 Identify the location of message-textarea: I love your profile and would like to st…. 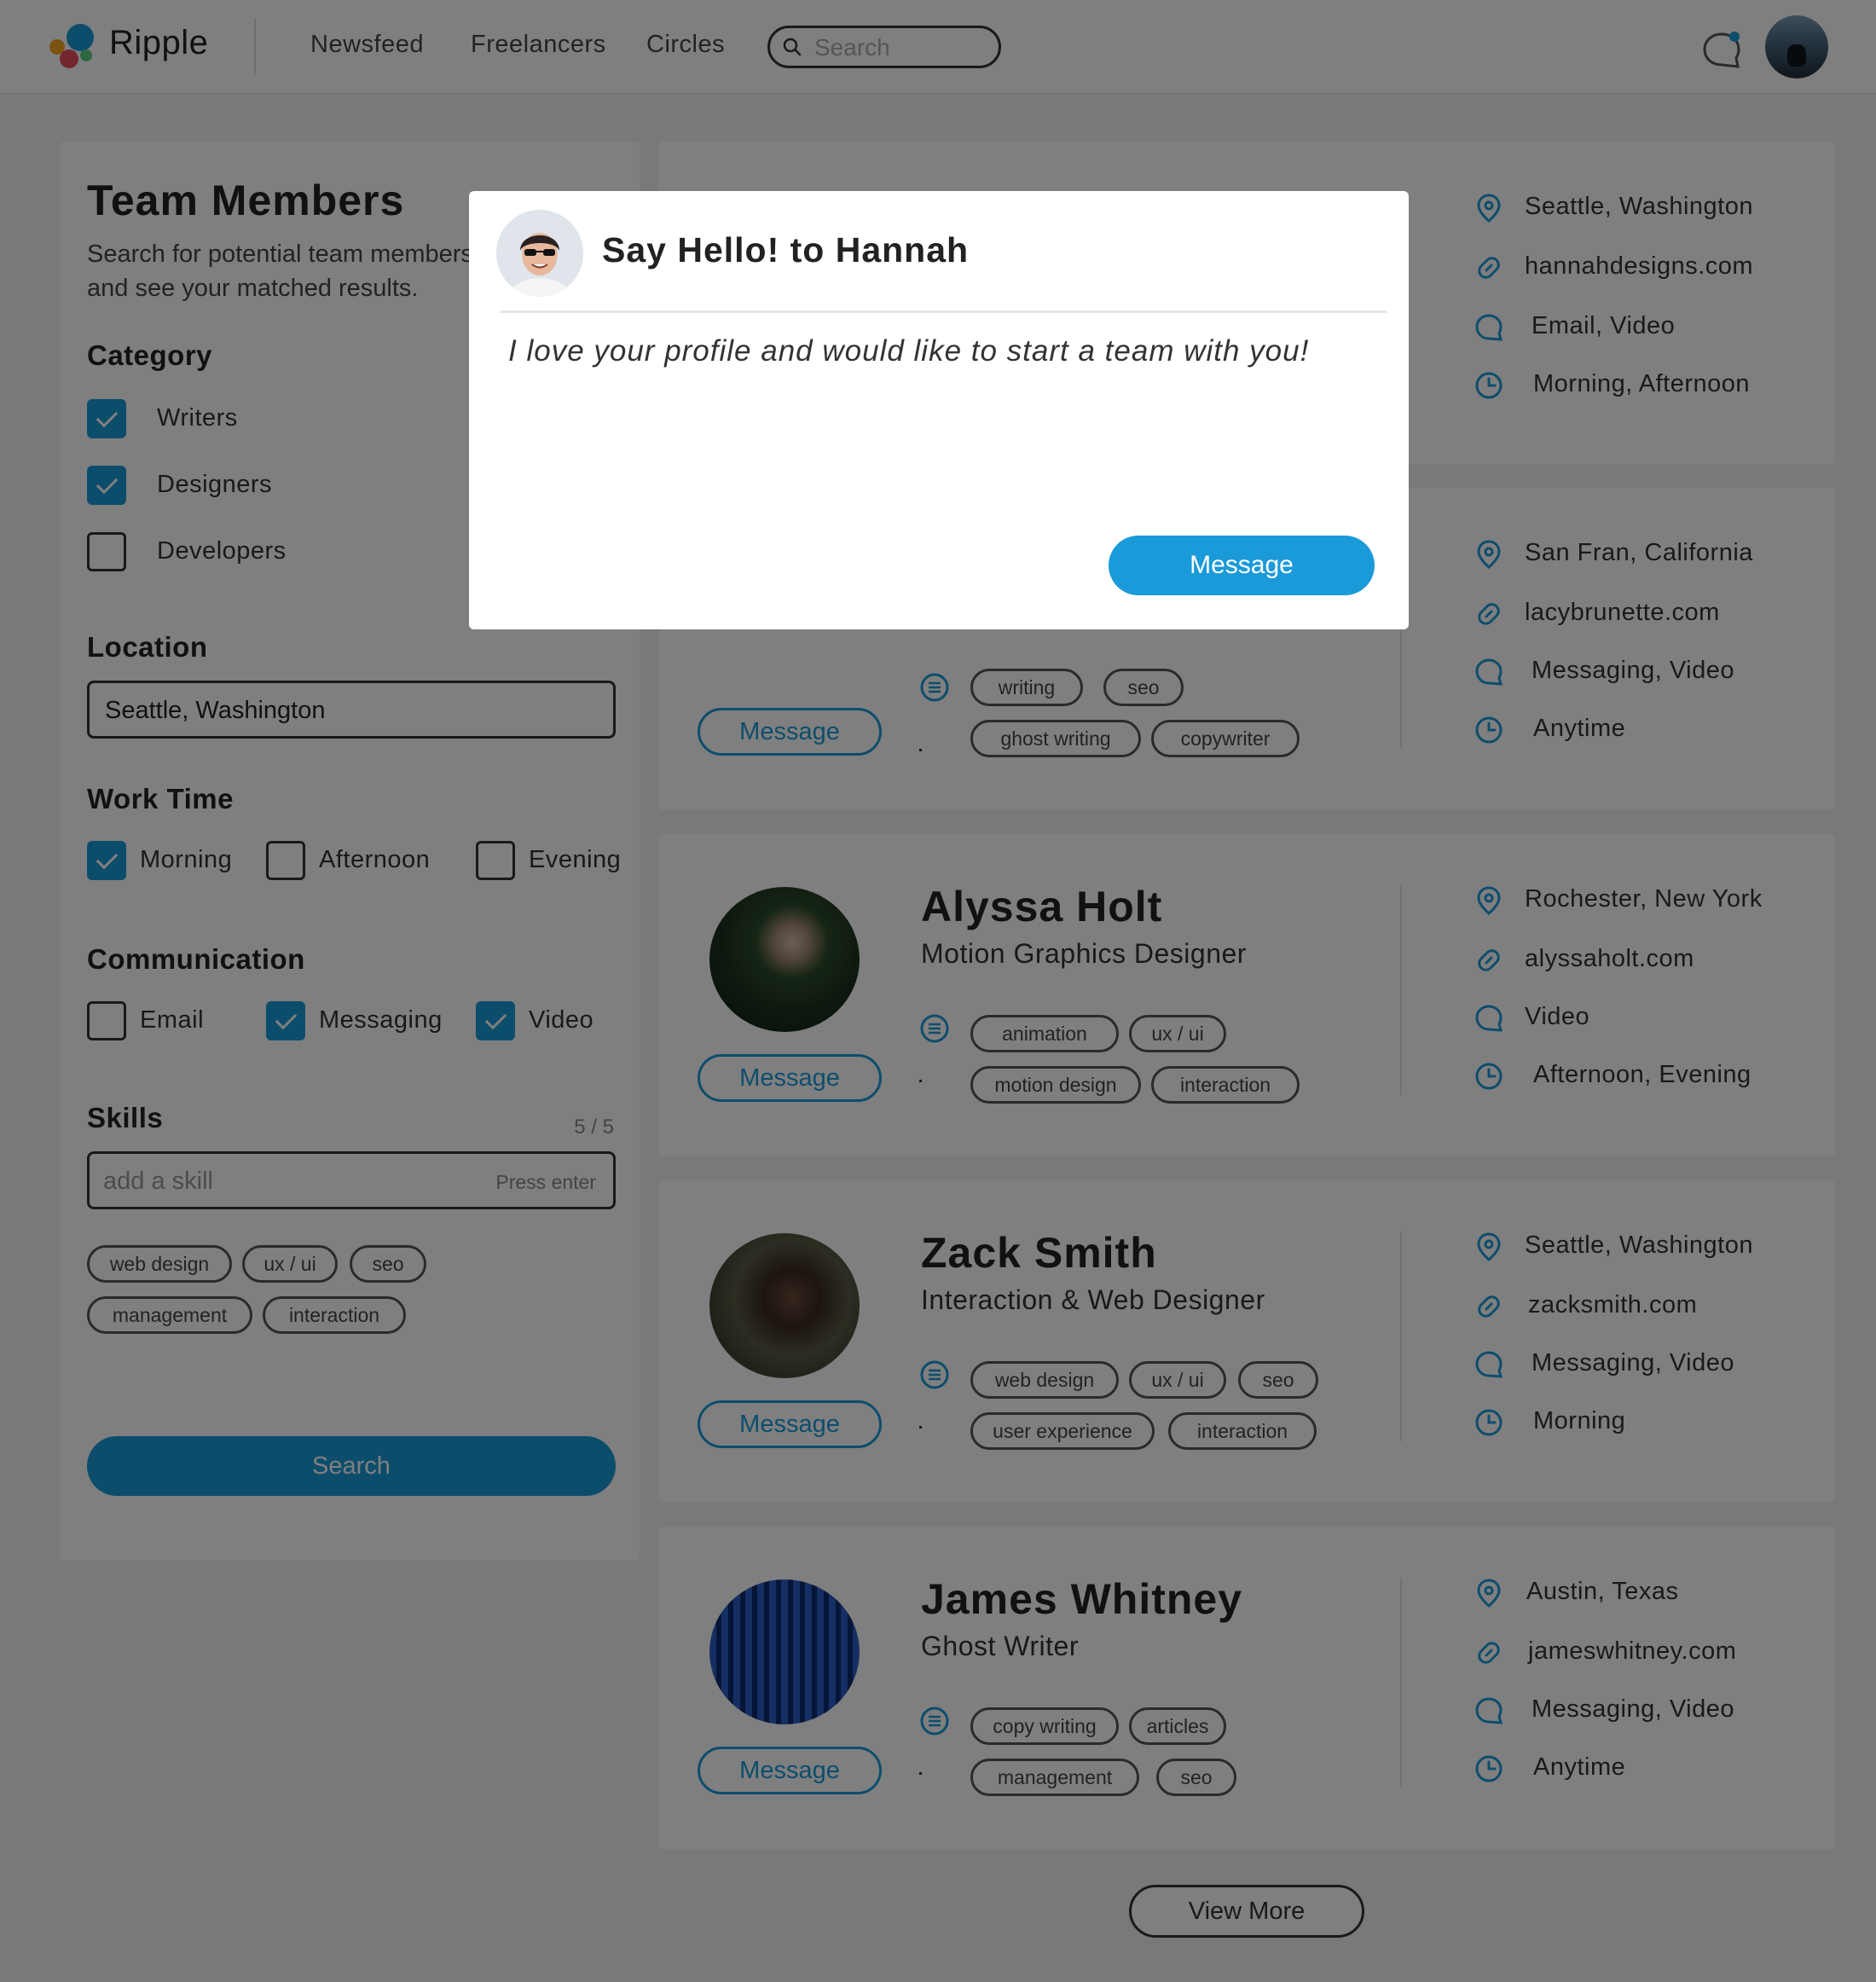
(908, 351).